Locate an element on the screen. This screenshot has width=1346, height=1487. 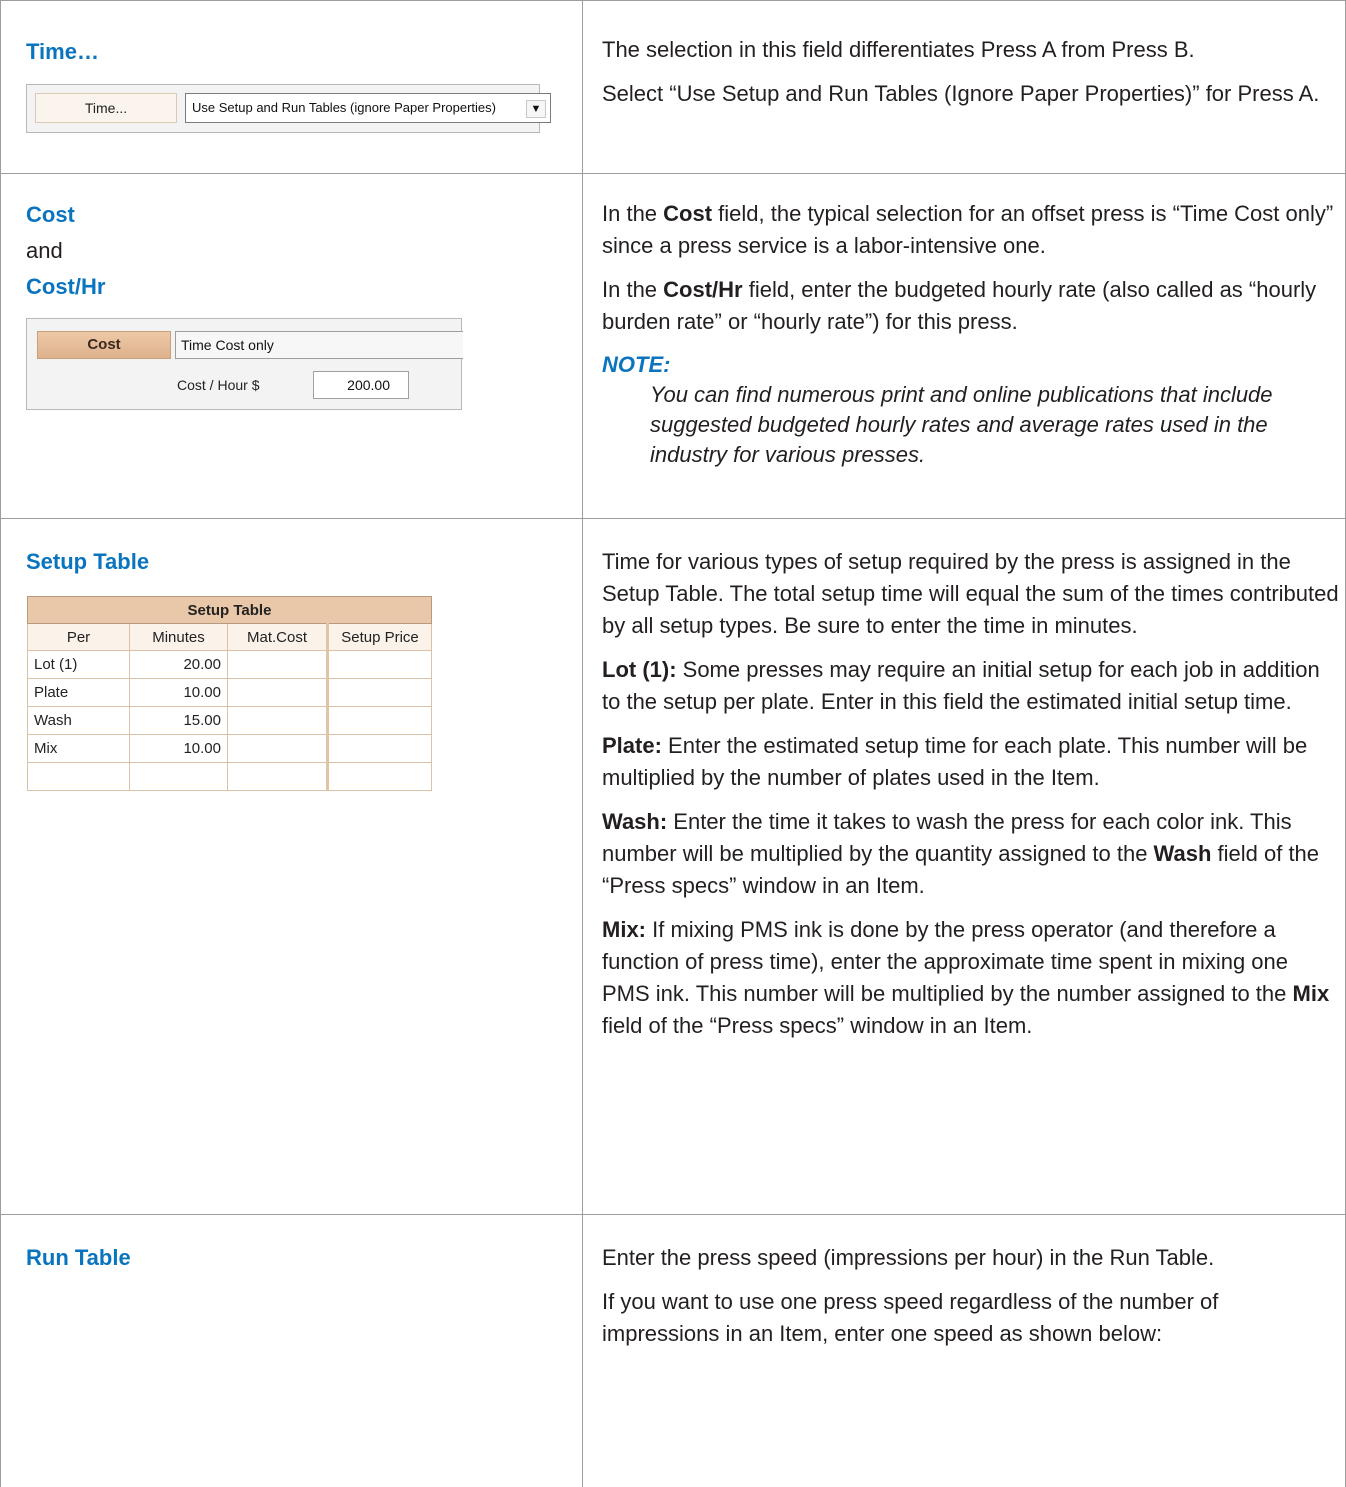
column-divider is located at coordinates (582, 743).